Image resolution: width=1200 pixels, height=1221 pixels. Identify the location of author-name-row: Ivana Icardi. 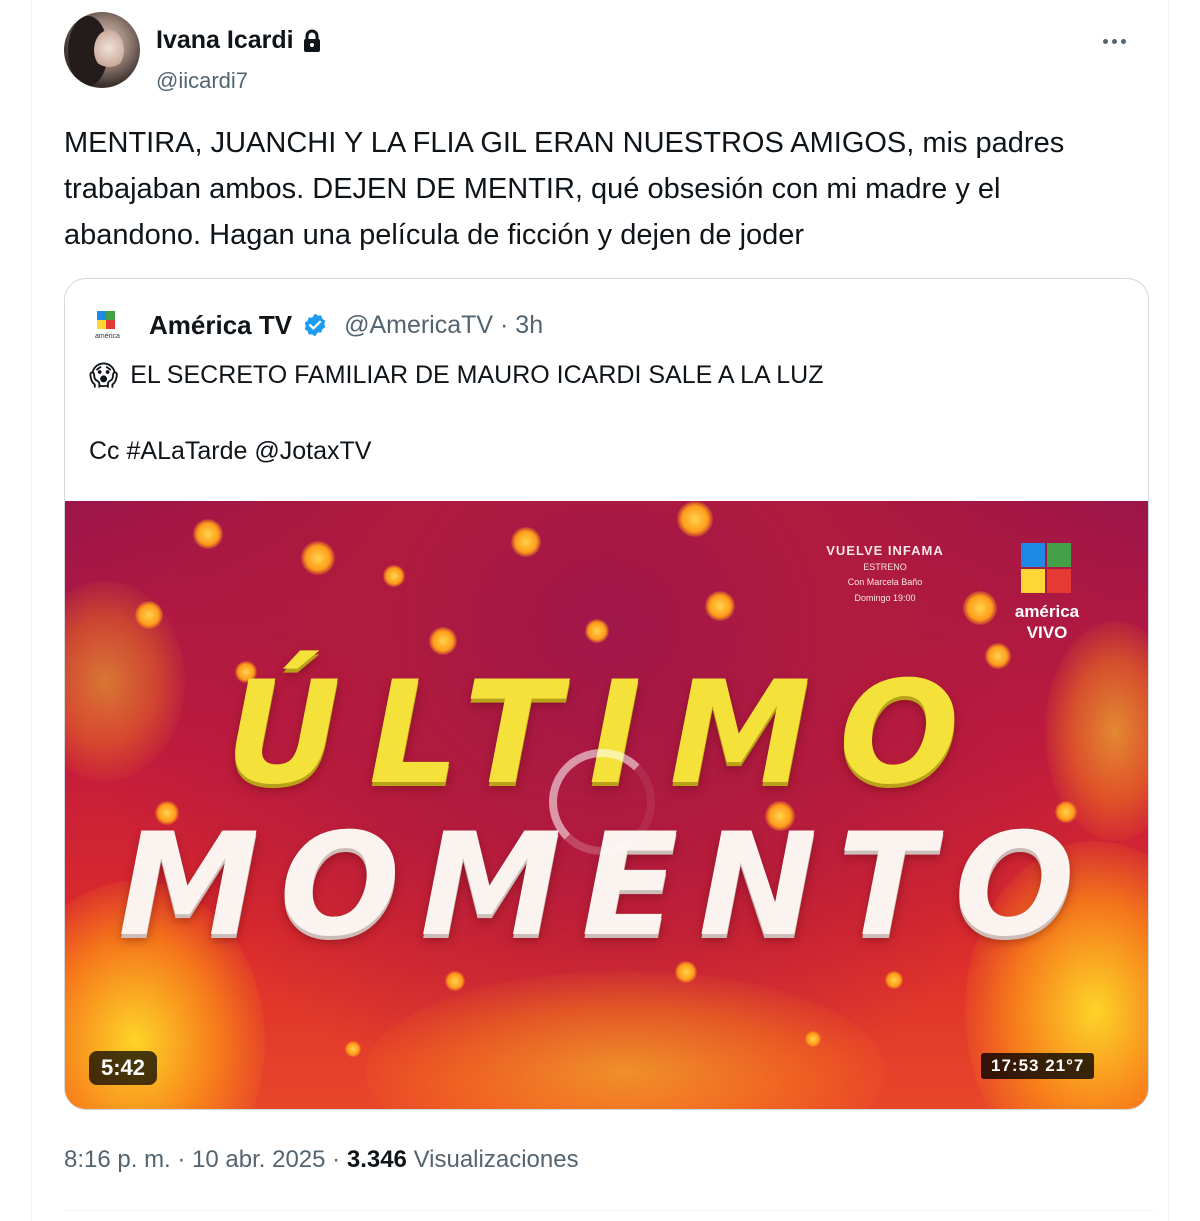
(239, 40).